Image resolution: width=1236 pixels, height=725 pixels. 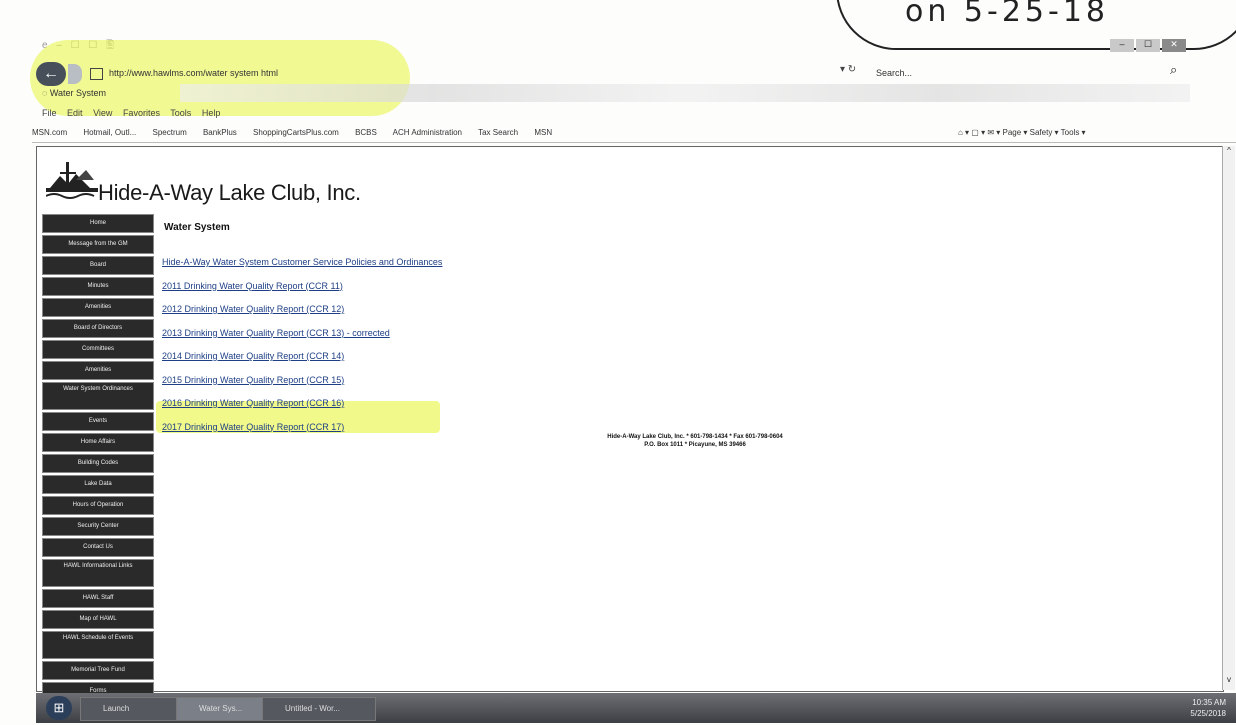 What do you see at coordinates (98, 265) in the screenshot?
I see `nav-item: Board` at bounding box center [98, 265].